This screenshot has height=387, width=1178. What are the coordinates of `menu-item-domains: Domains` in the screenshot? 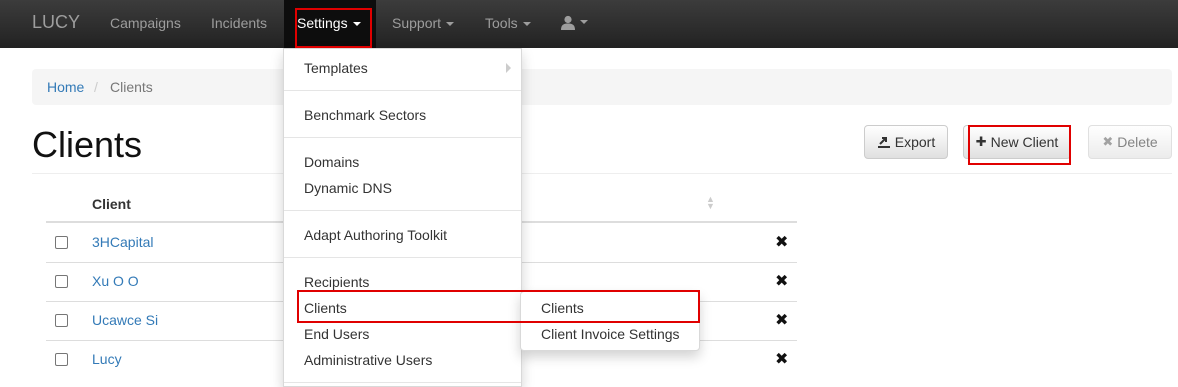 It's located at (331, 162).